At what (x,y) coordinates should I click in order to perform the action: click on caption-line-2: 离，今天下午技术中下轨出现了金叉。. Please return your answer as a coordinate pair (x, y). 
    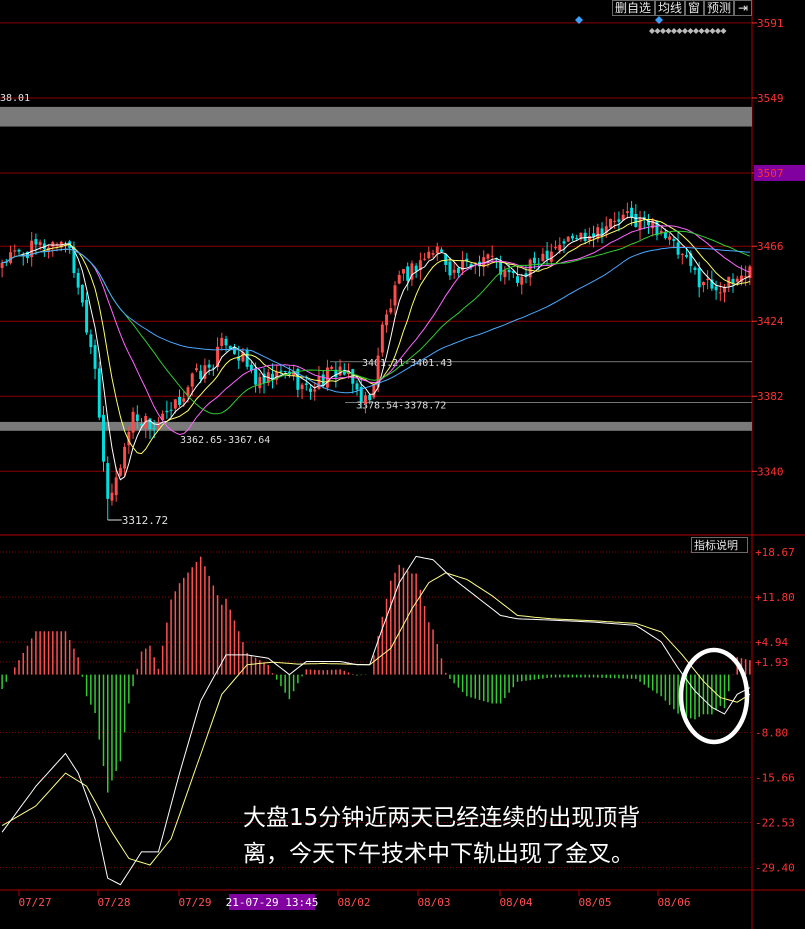
    Looking at the image, I should click on (438, 854).